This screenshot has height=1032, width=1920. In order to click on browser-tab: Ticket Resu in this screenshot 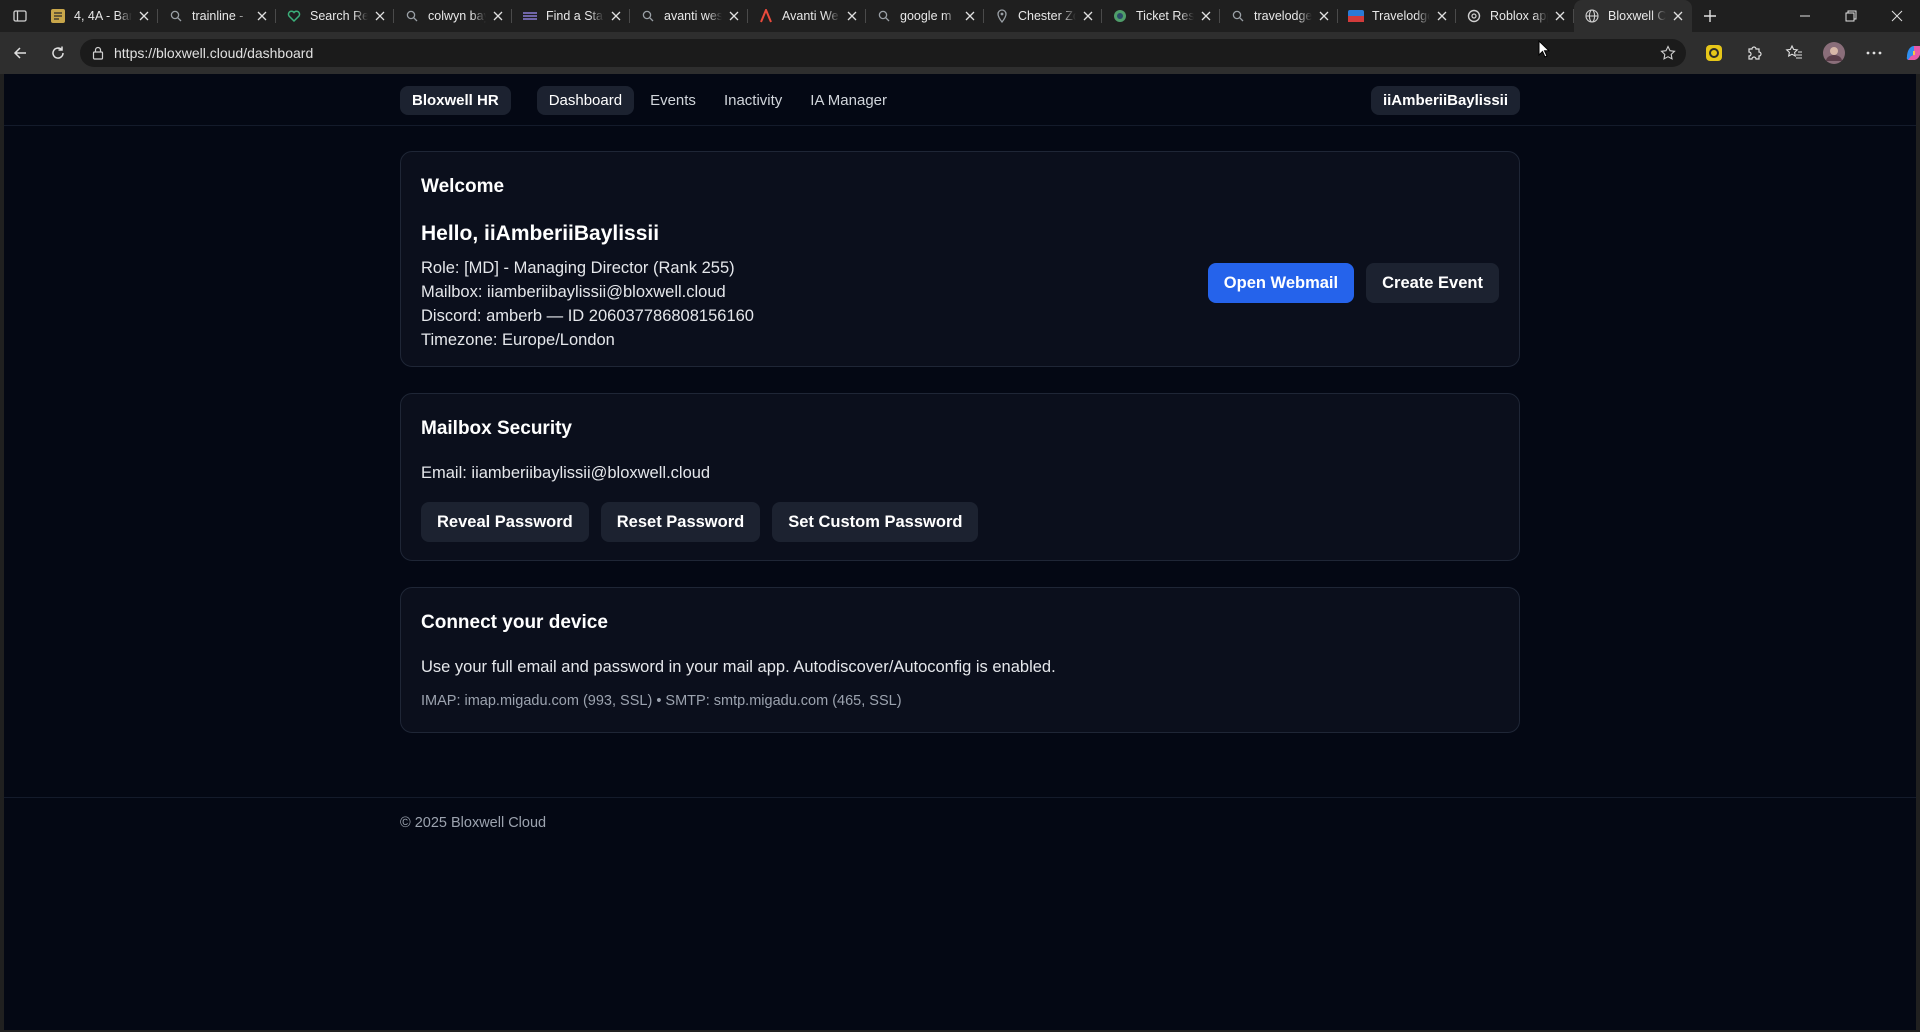, I will do `click(1161, 16)`.